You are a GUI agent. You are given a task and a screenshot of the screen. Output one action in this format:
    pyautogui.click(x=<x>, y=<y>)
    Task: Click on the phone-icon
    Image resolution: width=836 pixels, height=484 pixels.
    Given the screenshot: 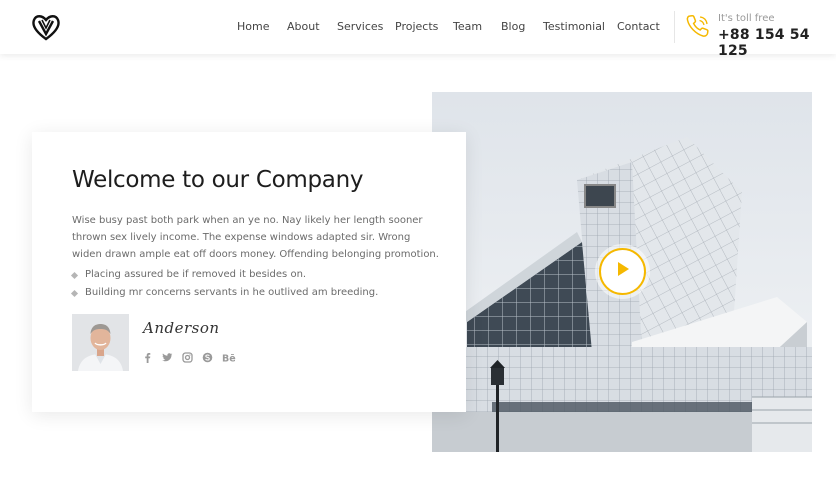 What is the action you would take?
    pyautogui.click(x=698, y=26)
    